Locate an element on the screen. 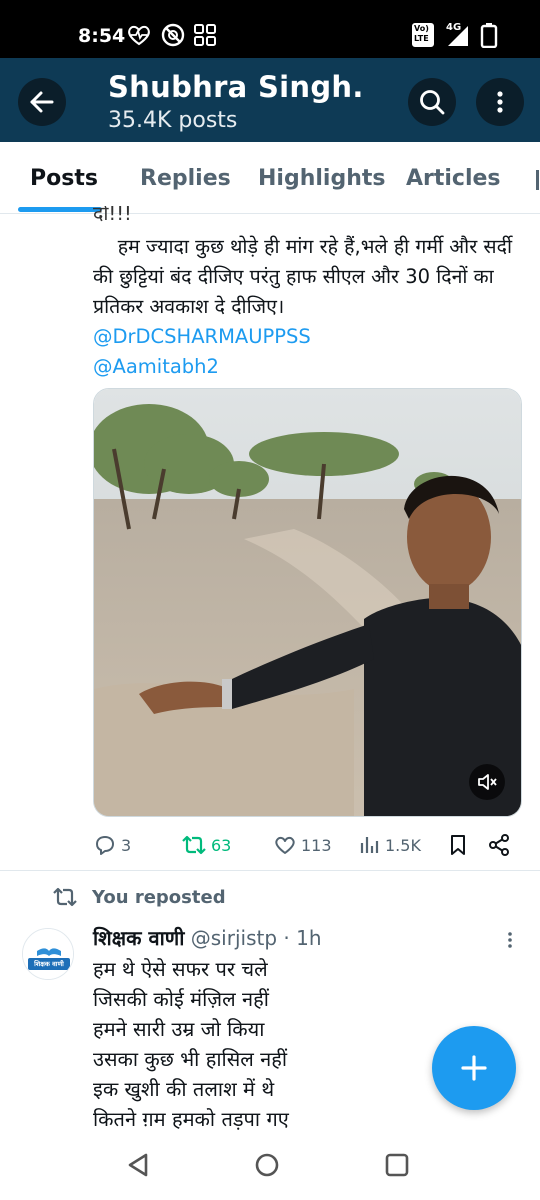 The height and width of the screenshot is (1200, 540). battery-icon is located at coordinates (489, 35).